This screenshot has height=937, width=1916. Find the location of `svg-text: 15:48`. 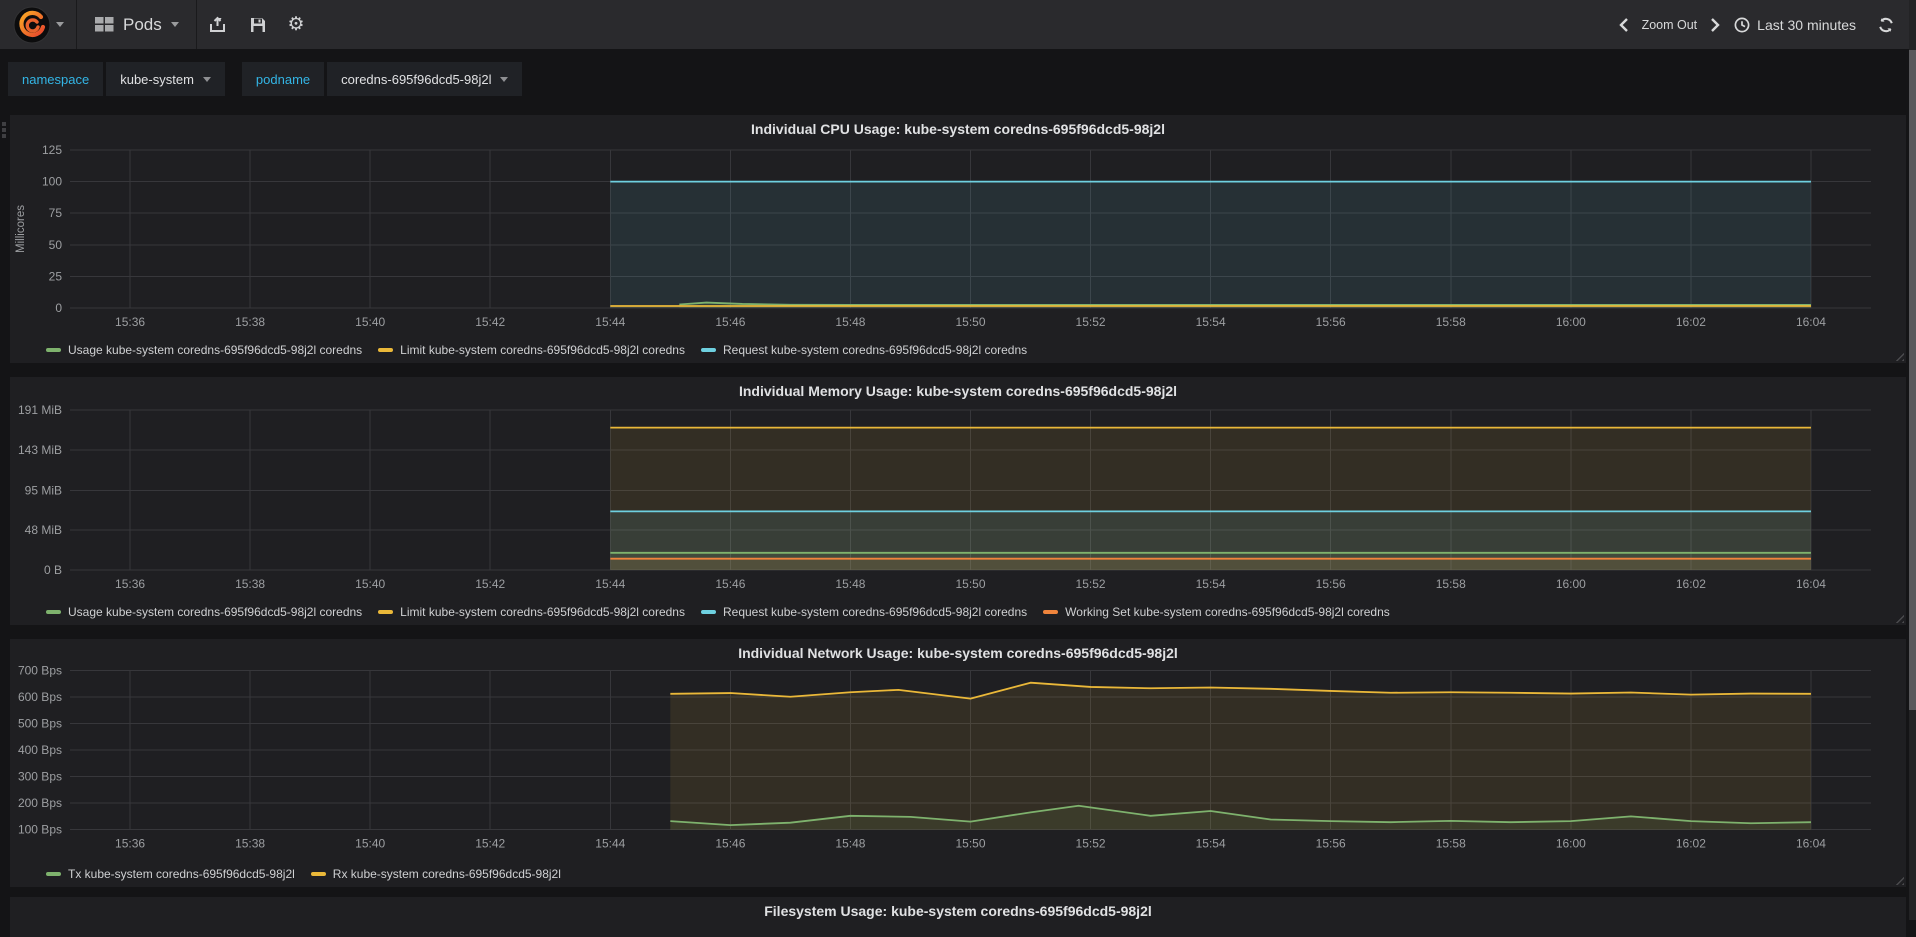

svg-text: 15:48 is located at coordinates (850, 844).